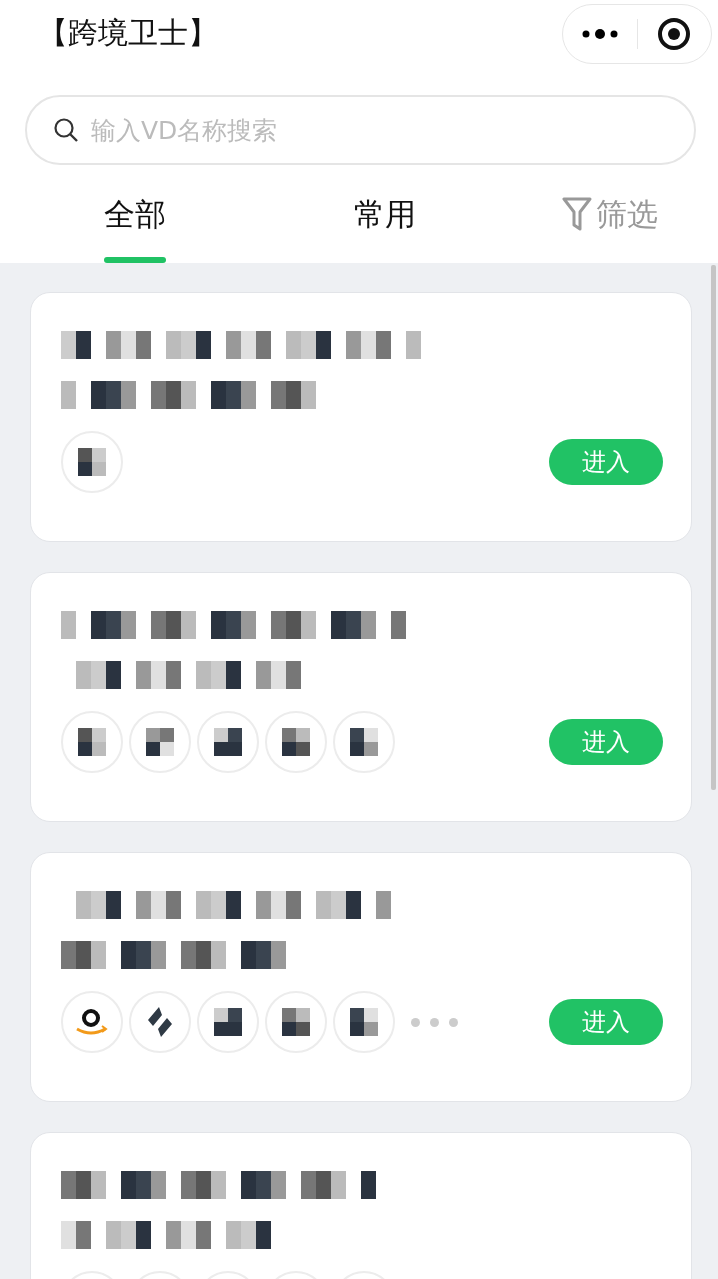 This screenshot has width=718, height=1279. Describe the element at coordinates (360, 130) in the screenshot. I see `search-field: 输入VD名称搜索` at that location.